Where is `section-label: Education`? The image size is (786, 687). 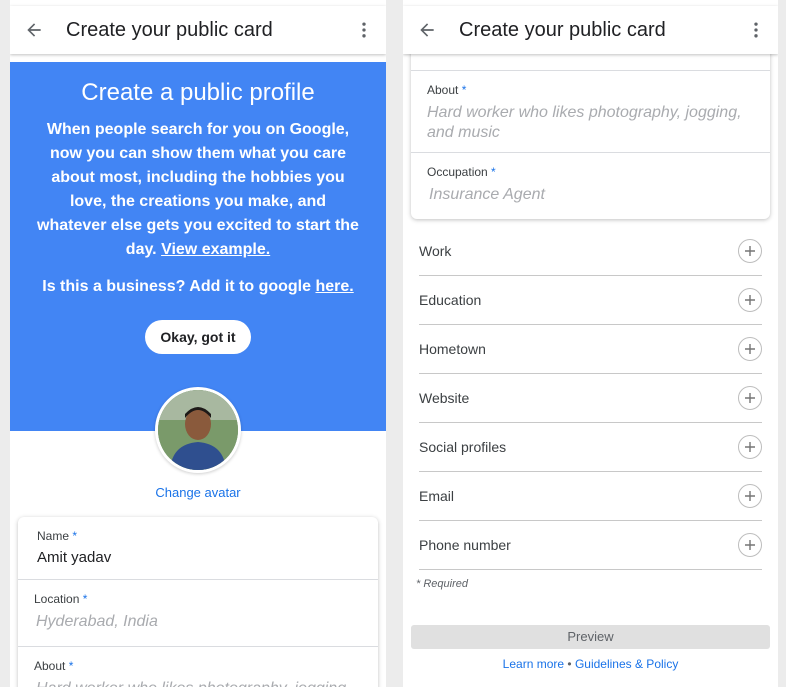
section-label: Education is located at coordinates (450, 300).